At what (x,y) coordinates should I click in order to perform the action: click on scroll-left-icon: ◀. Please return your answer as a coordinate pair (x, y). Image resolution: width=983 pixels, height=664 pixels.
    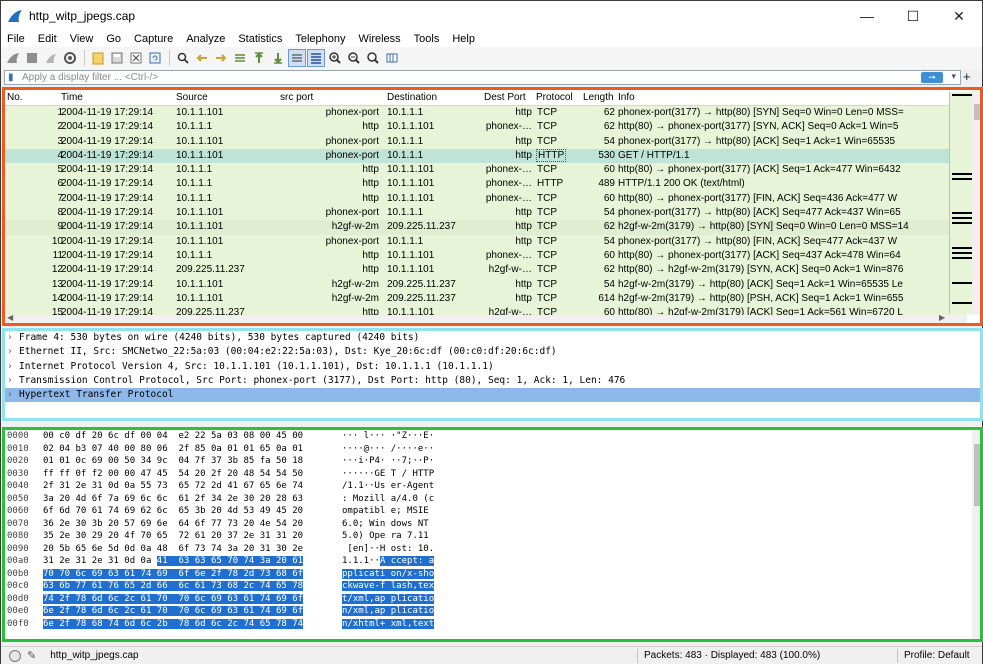
    Looking at the image, I should click on (10, 317).